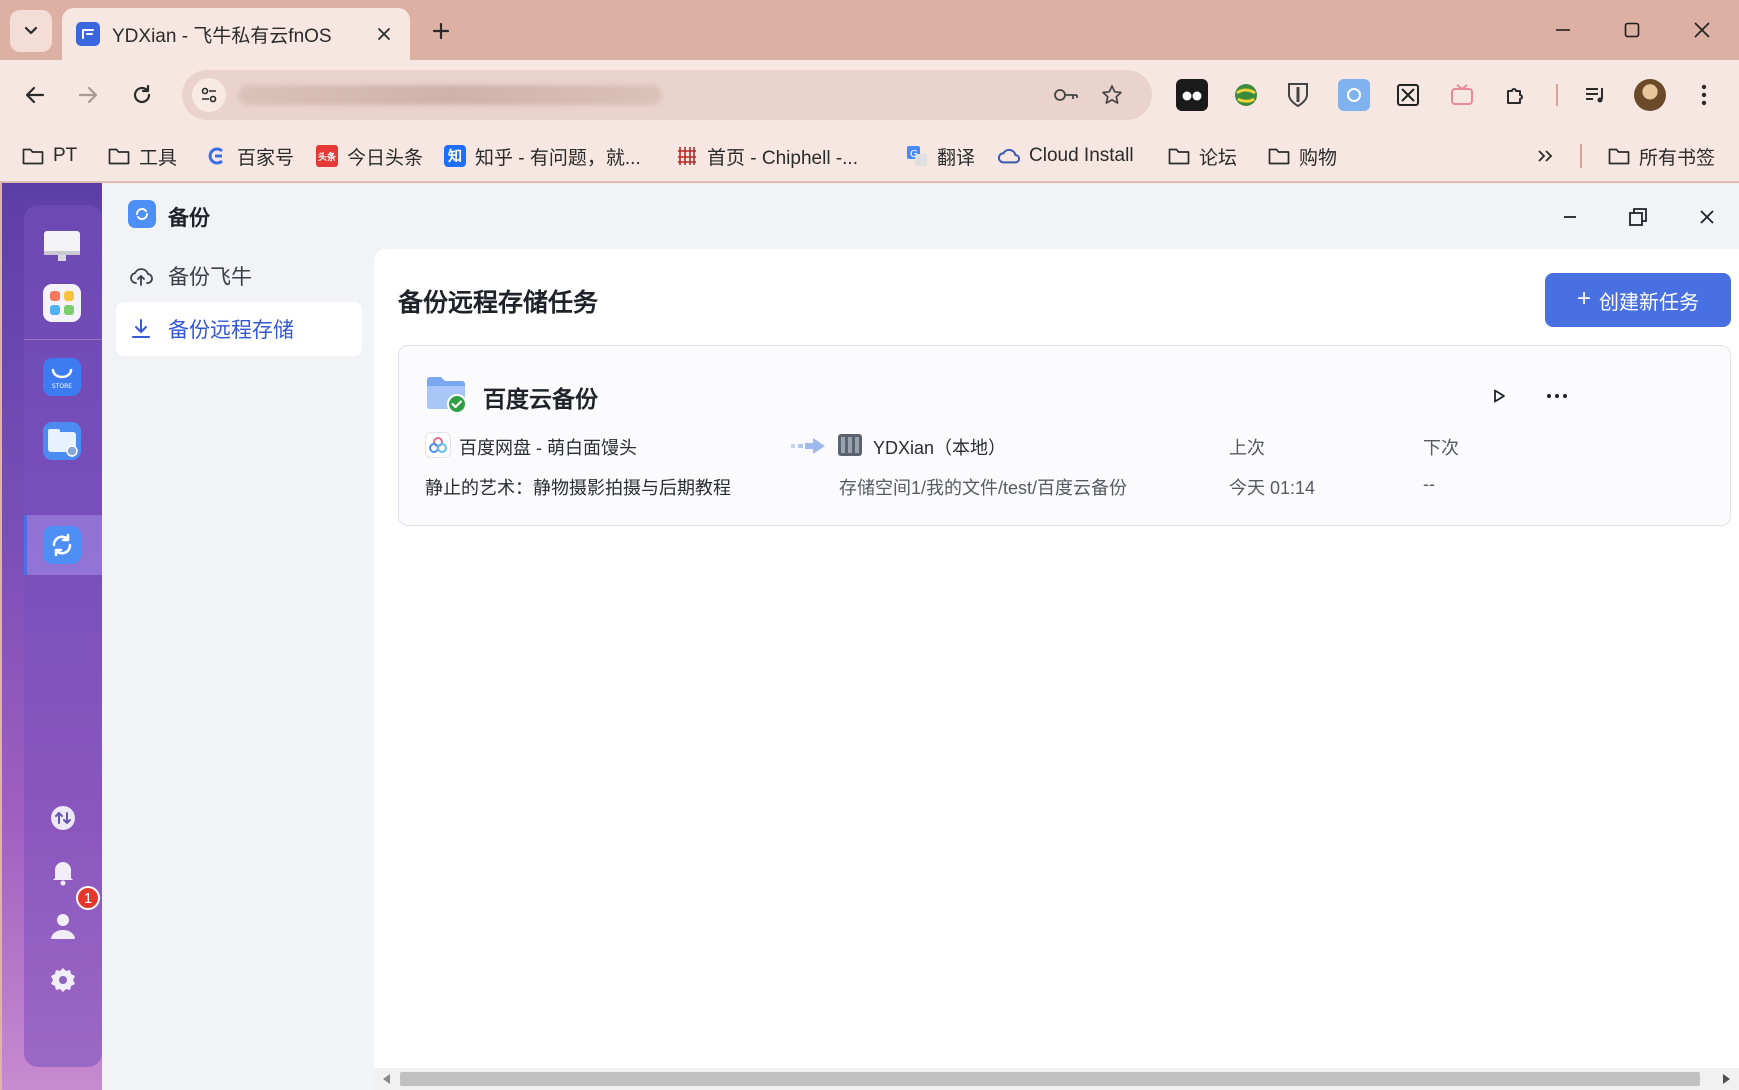 The image size is (1739, 1090). Describe the element at coordinates (1112, 95) in the screenshot. I see `bookmark-star-icon` at that location.